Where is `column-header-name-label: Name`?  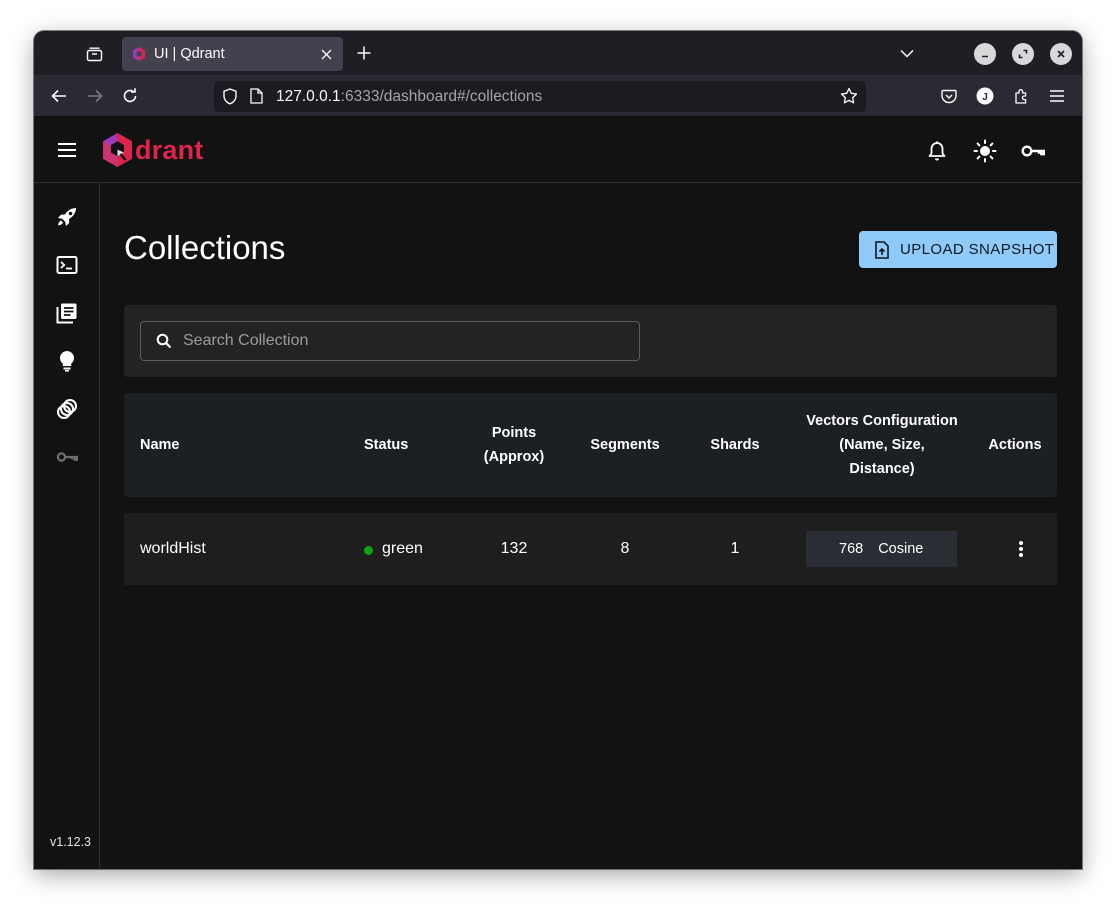
column-header-name-label: Name is located at coordinates (160, 445).